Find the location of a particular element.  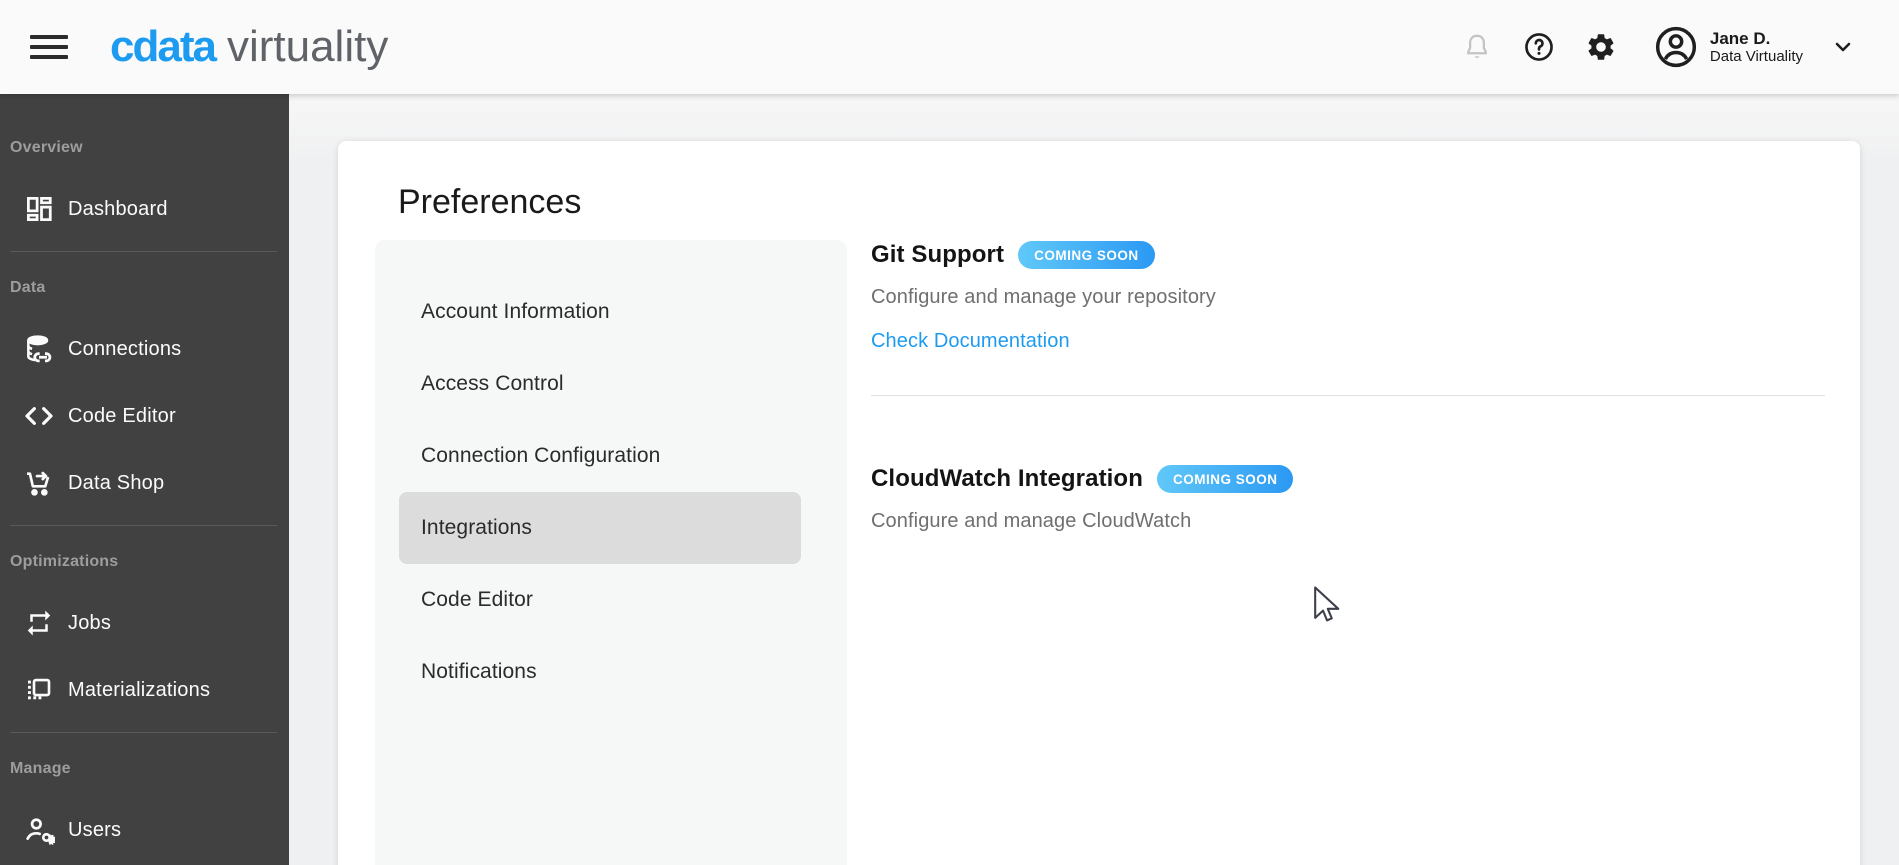

sidebar-item-label: Data Shop is located at coordinates (116, 482).